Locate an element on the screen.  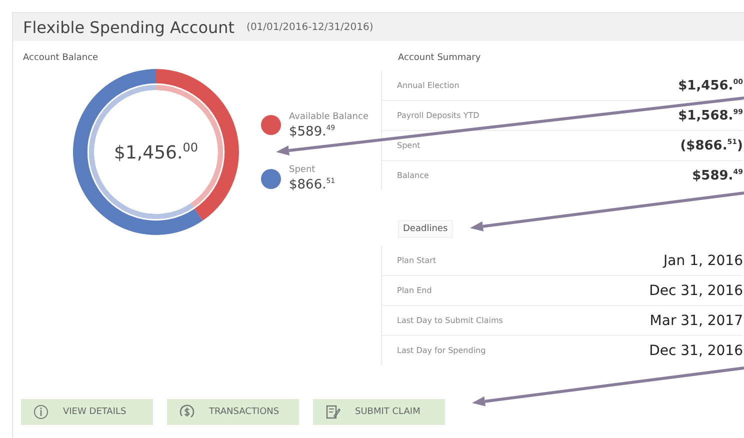
action-button: TRANSACTIONS is located at coordinates (233, 412).